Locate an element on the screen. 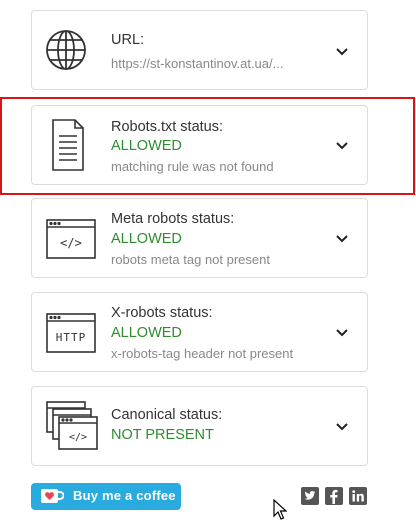  robots-txt-title: Robots.txt status: is located at coordinates (167, 127).